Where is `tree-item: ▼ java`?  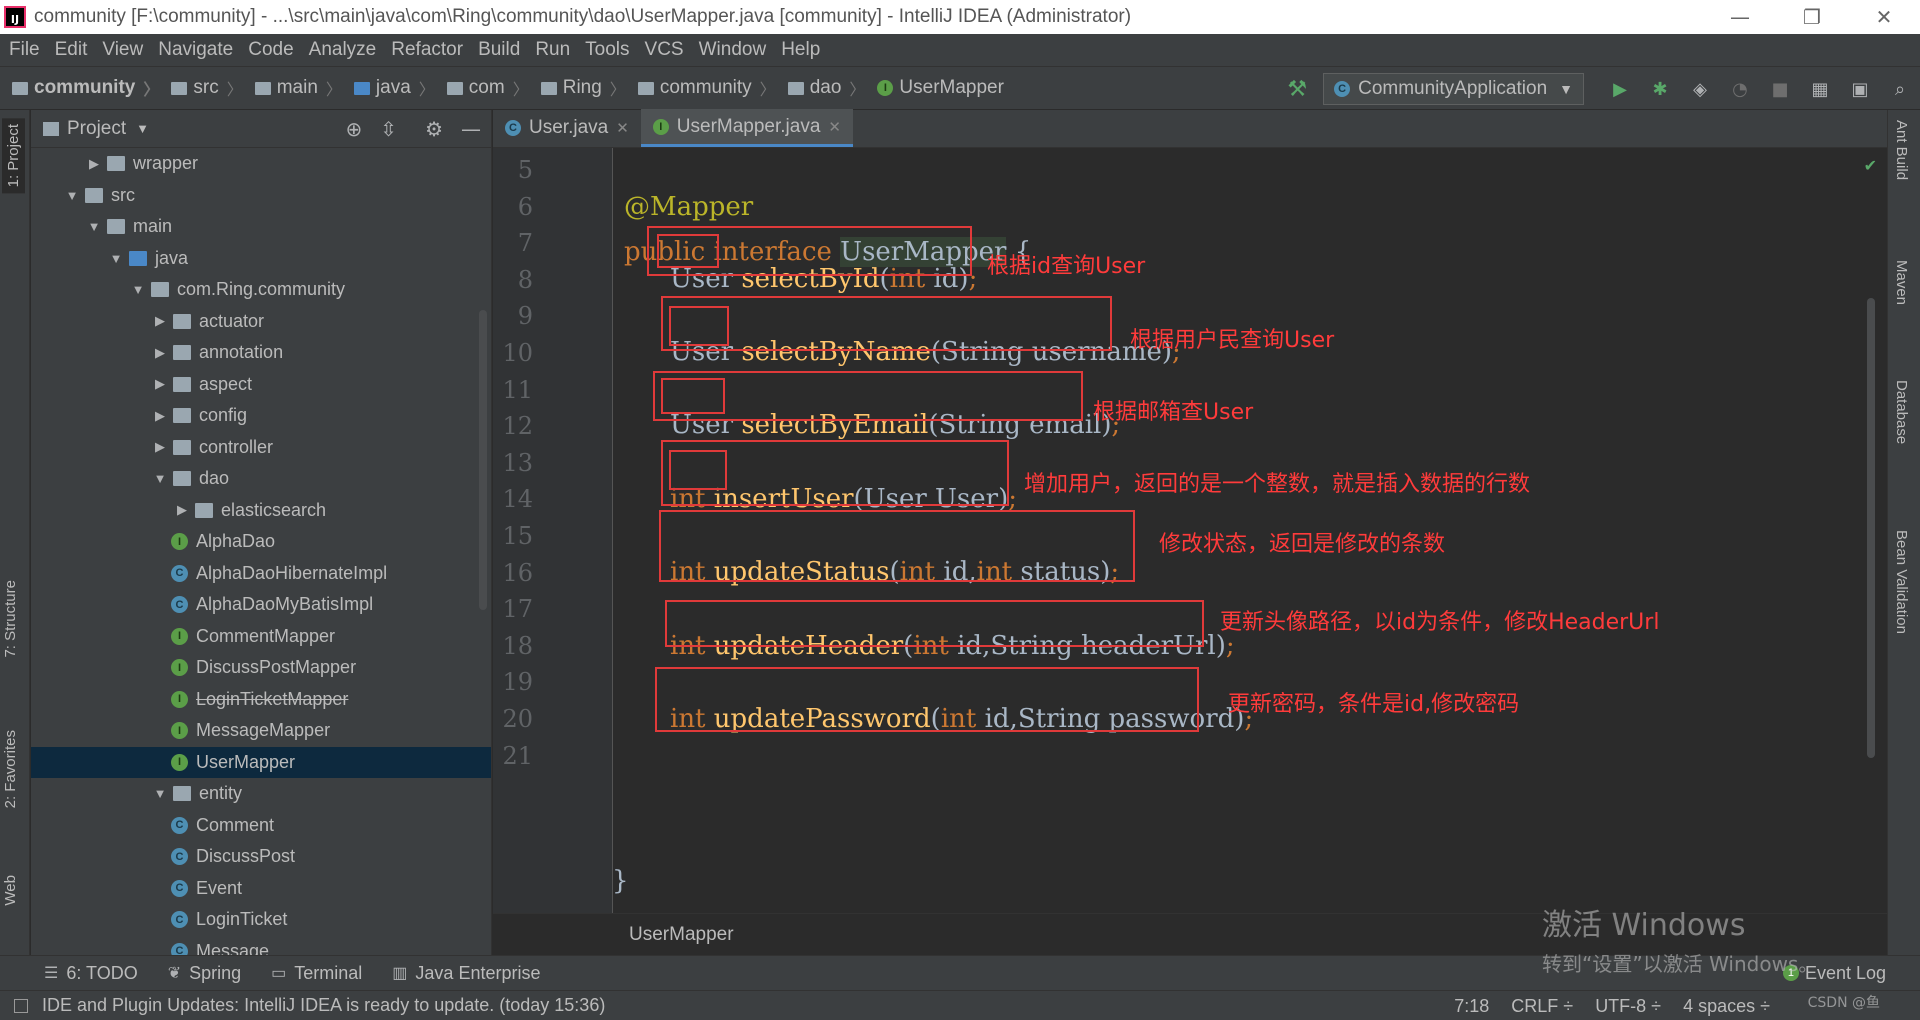
tree-item: ▼ java is located at coordinates (261, 259).